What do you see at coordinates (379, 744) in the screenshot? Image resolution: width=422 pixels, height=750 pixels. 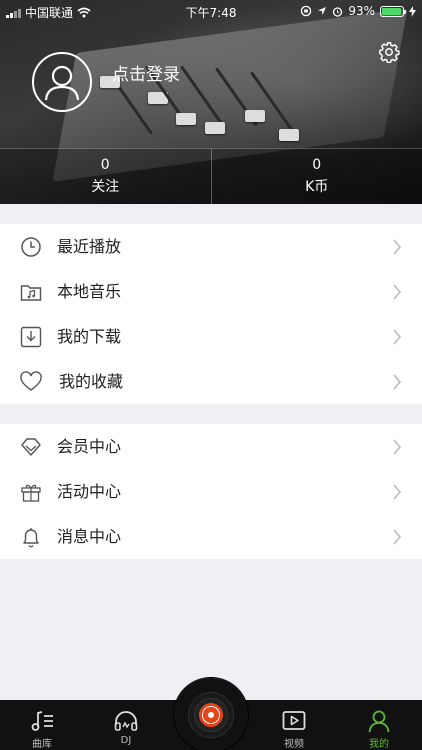 I see `tab-label: 我的` at bounding box center [379, 744].